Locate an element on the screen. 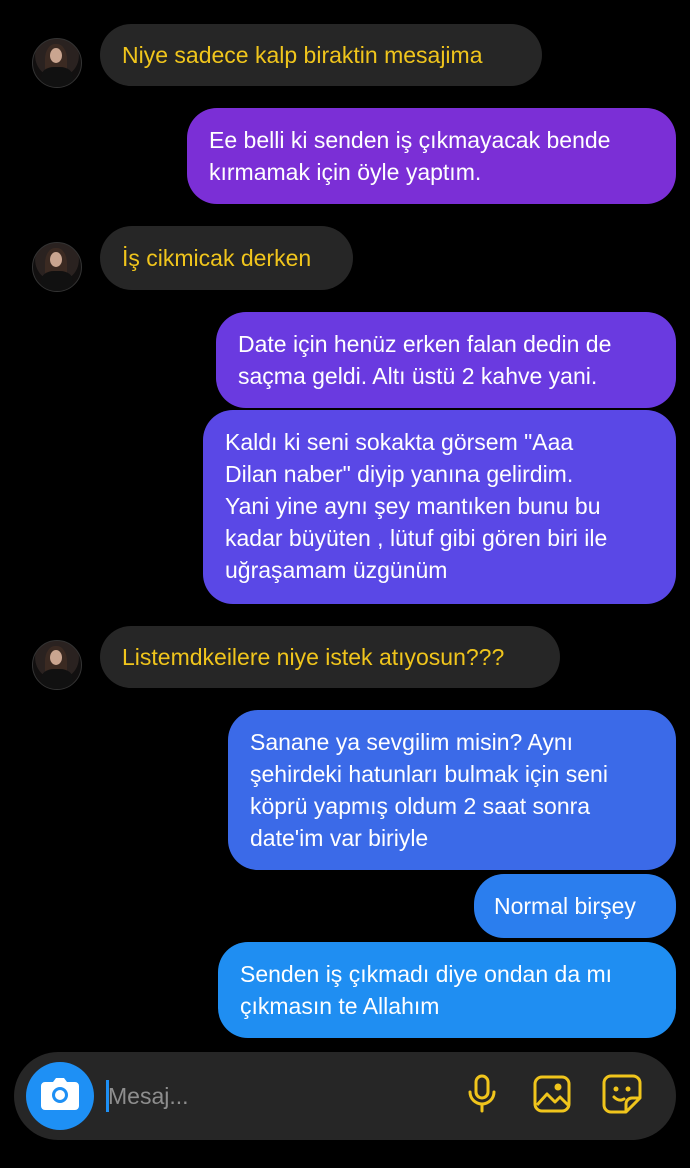 This screenshot has height=1168, width=690. sticker-icon is located at coordinates (622, 1096).